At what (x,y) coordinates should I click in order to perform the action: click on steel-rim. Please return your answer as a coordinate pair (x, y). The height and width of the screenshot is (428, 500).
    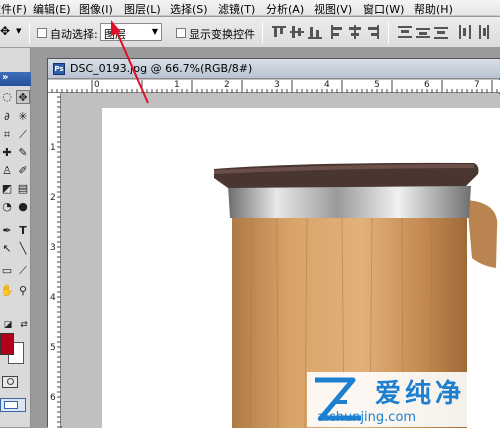
    Looking at the image, I should click on (349, 202).